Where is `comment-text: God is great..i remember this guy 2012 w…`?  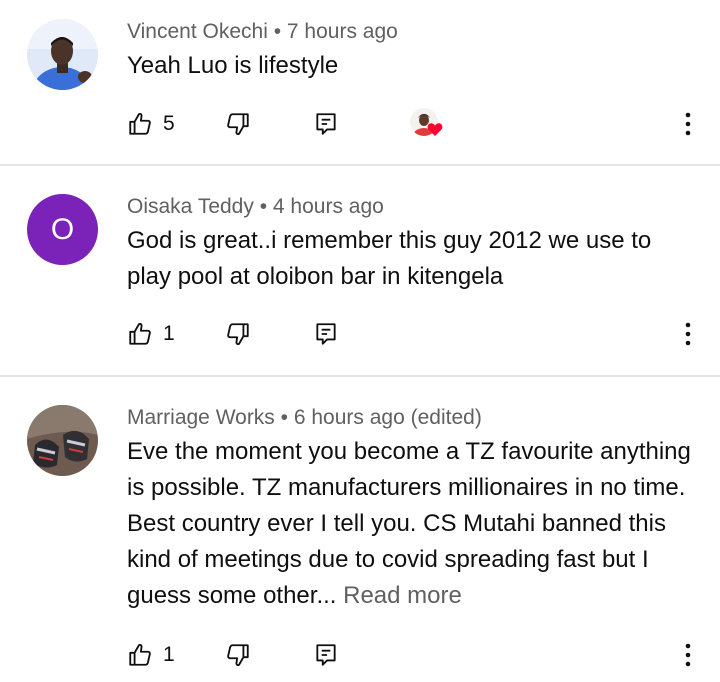 comment-text: God is great..i remember this guy 2012 w… is located at coordinates (389, 258).